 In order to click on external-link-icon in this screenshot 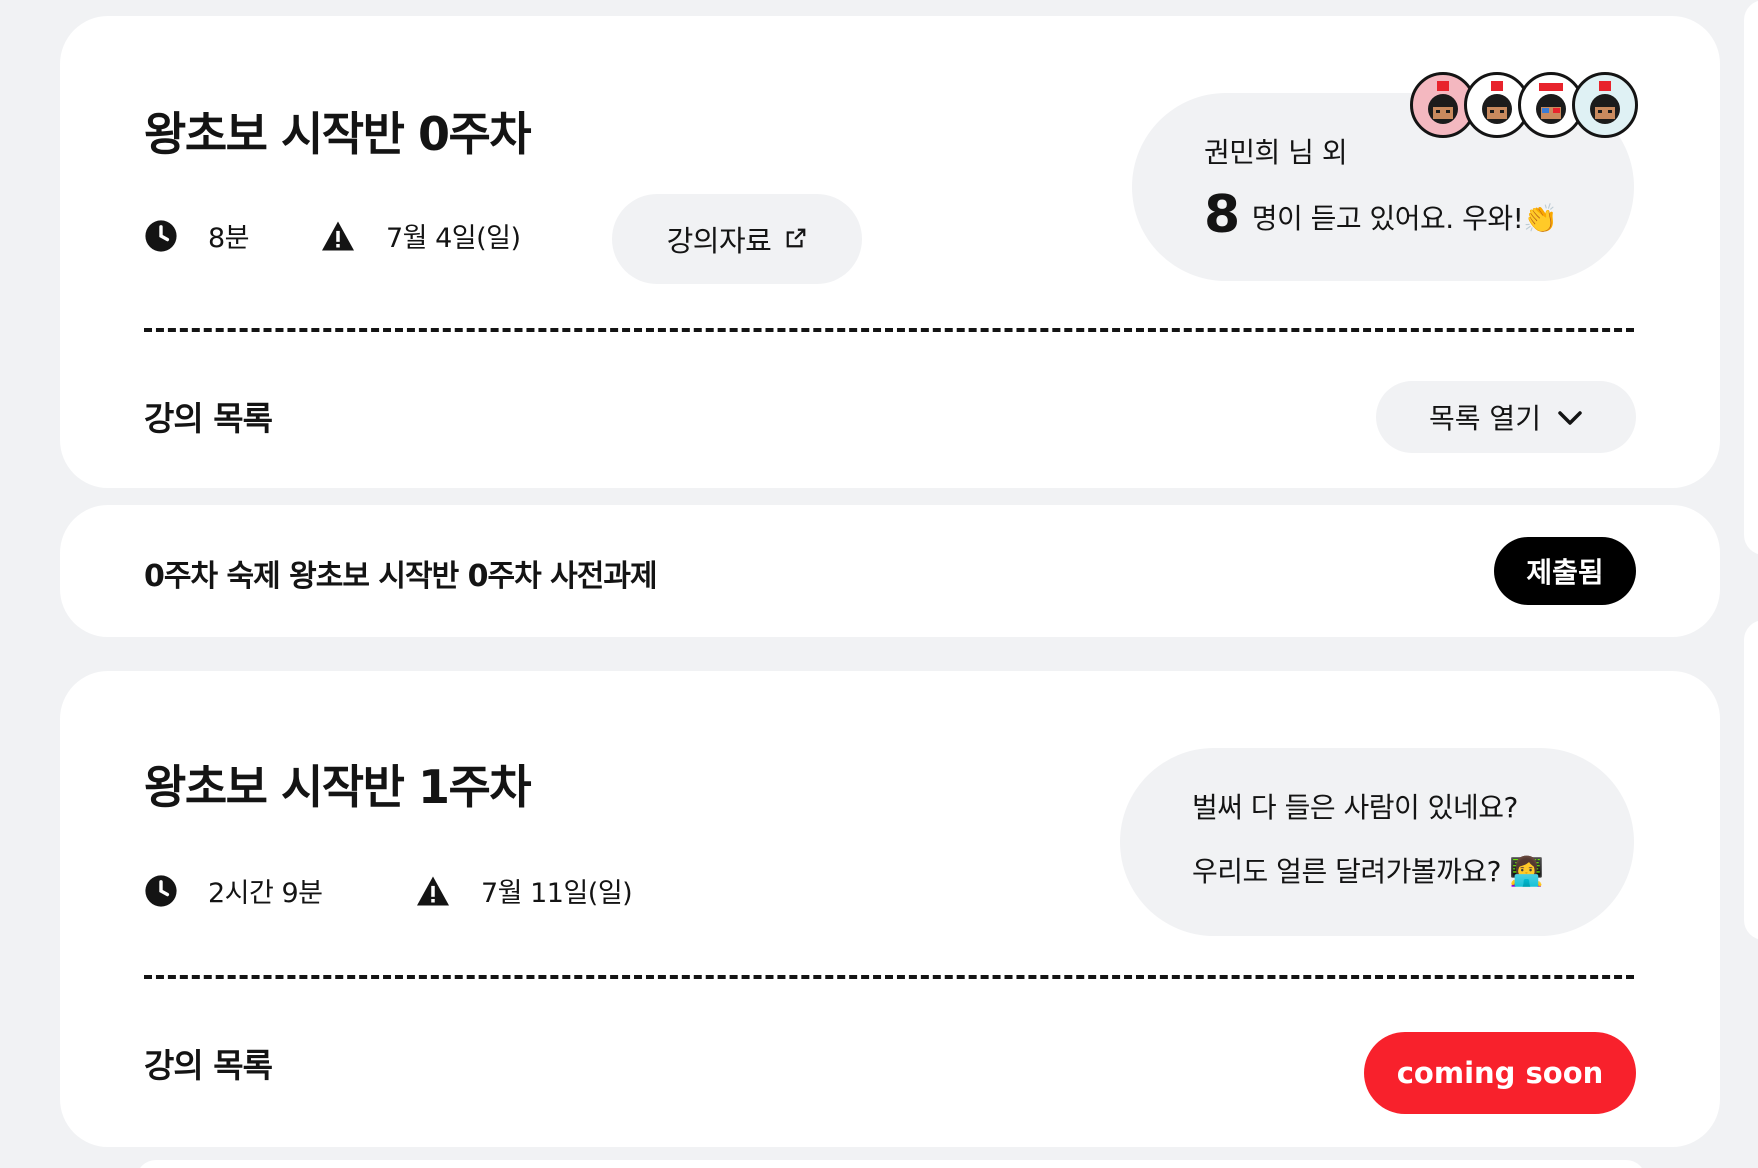, I will do `click(789, 239)`.